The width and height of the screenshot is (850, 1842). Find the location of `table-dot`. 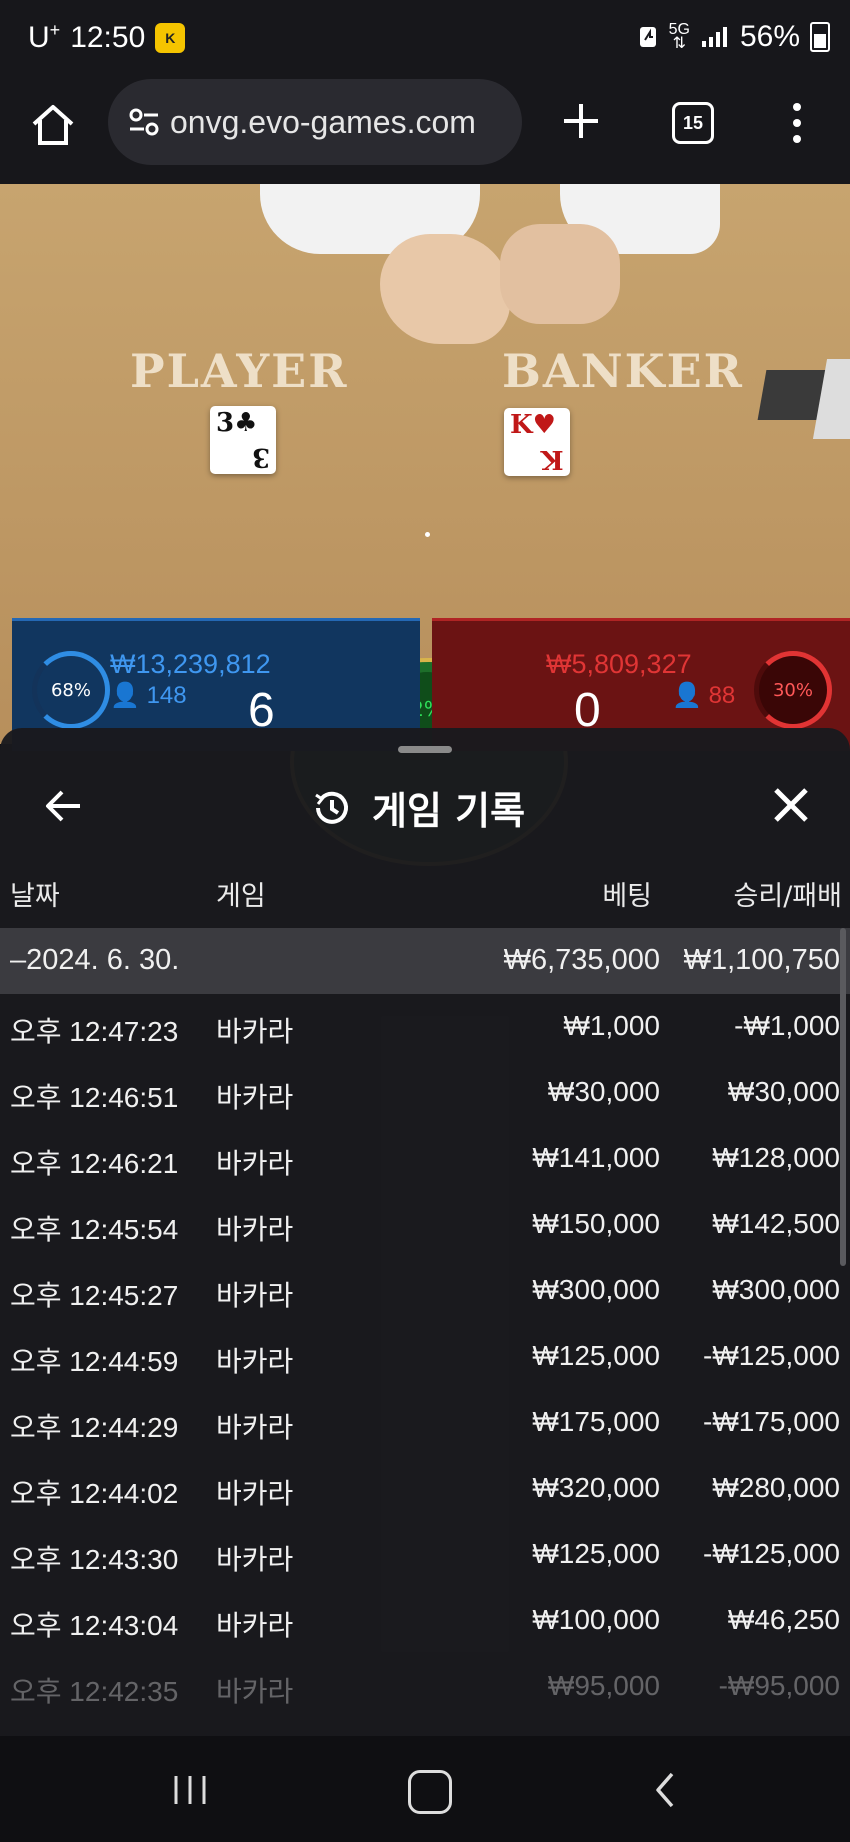

table-dot is located at coordinates (427, 534).